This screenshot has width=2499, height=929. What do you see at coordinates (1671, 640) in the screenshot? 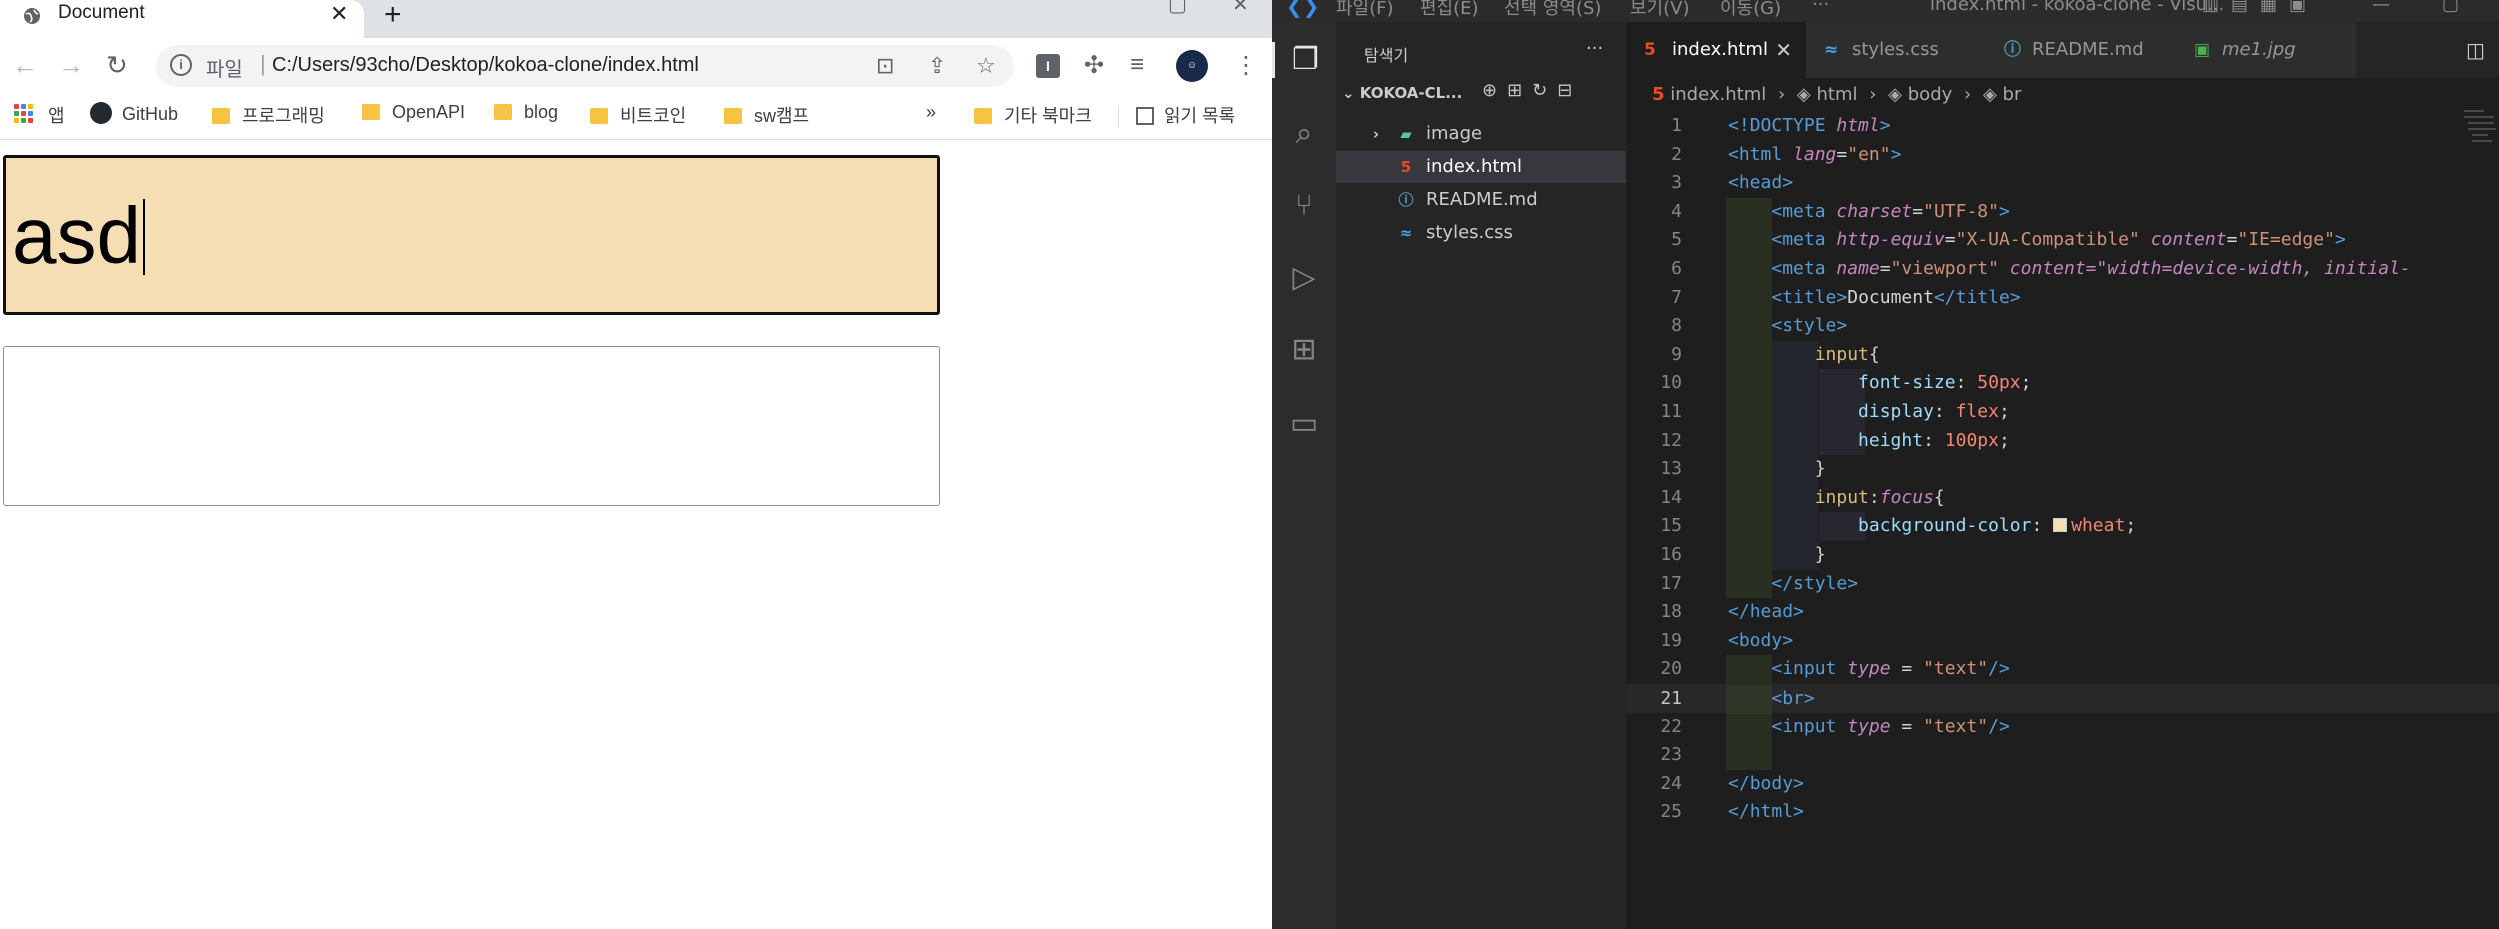
I see `line-number: 19` at bounding box center [1671, 640].